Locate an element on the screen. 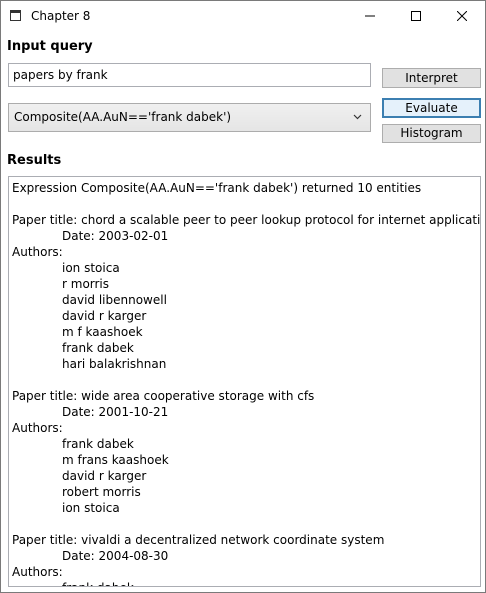  results-label: Results is located at coordinates (34, 160).